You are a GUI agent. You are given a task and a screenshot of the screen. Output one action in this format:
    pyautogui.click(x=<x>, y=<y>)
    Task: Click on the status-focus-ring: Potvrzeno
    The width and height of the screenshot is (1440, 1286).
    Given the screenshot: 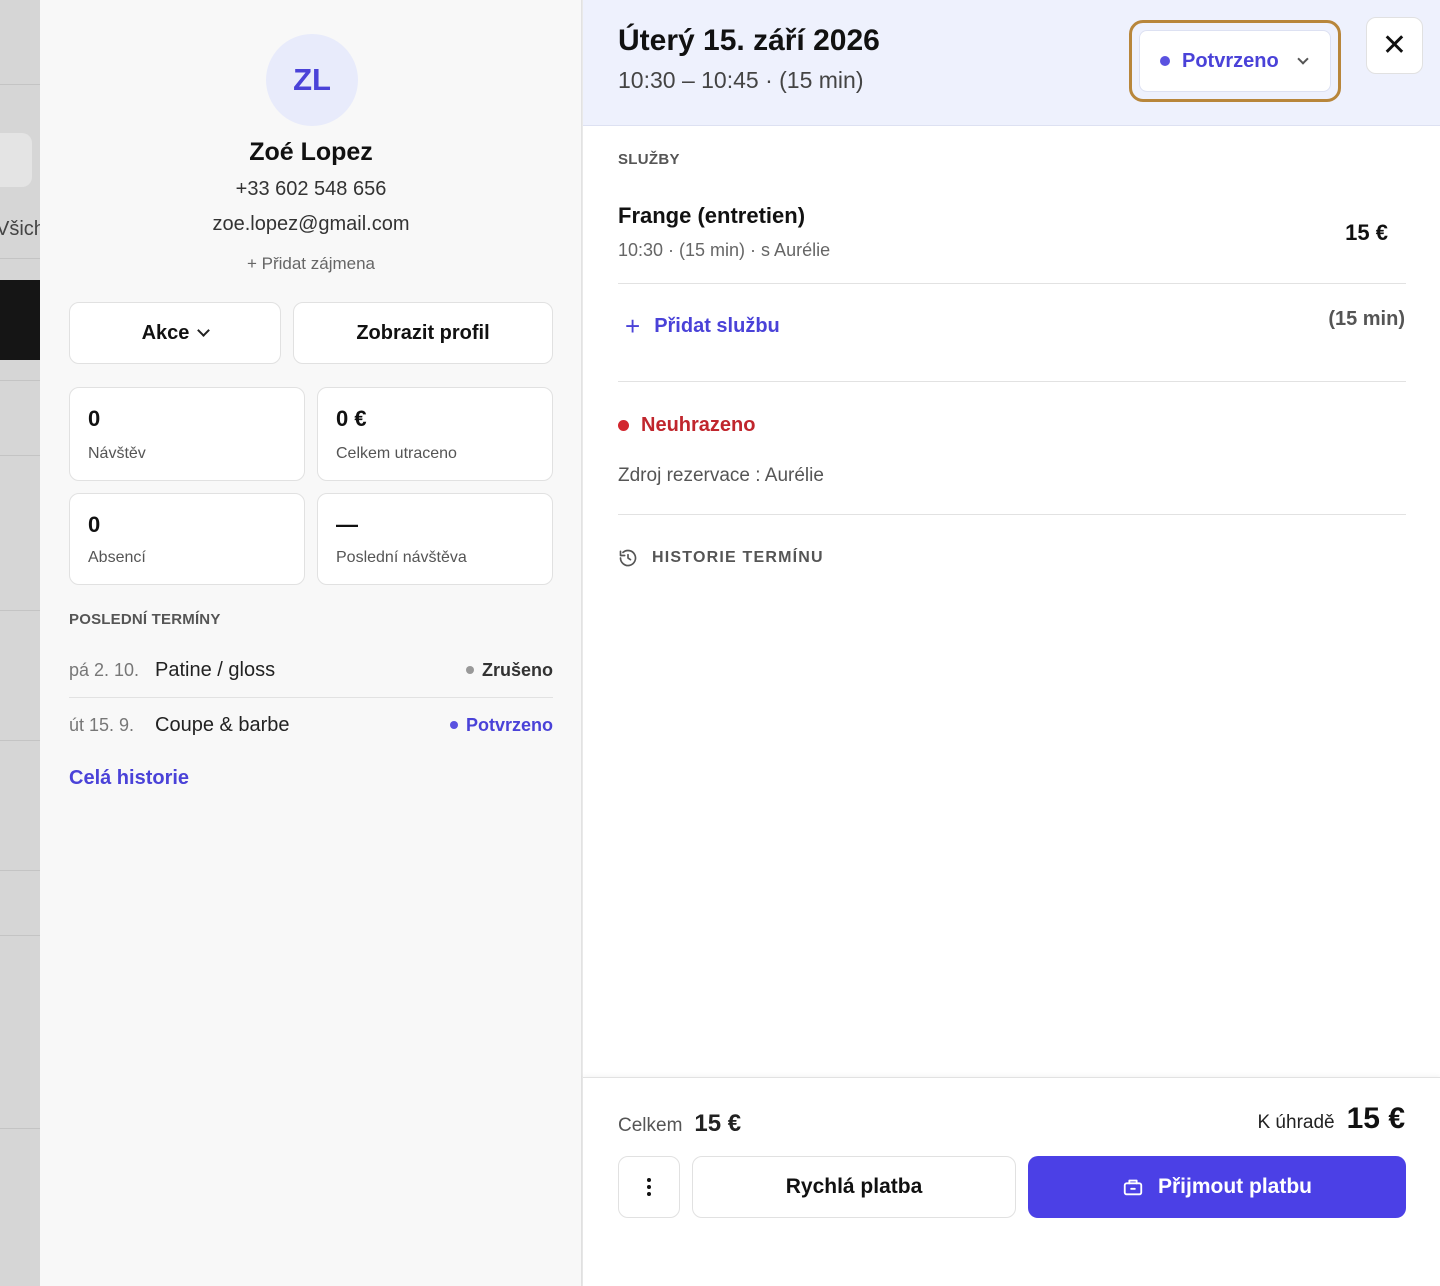 What is the action you would take?
    pyautogui.click(x=1235, y=61)
    